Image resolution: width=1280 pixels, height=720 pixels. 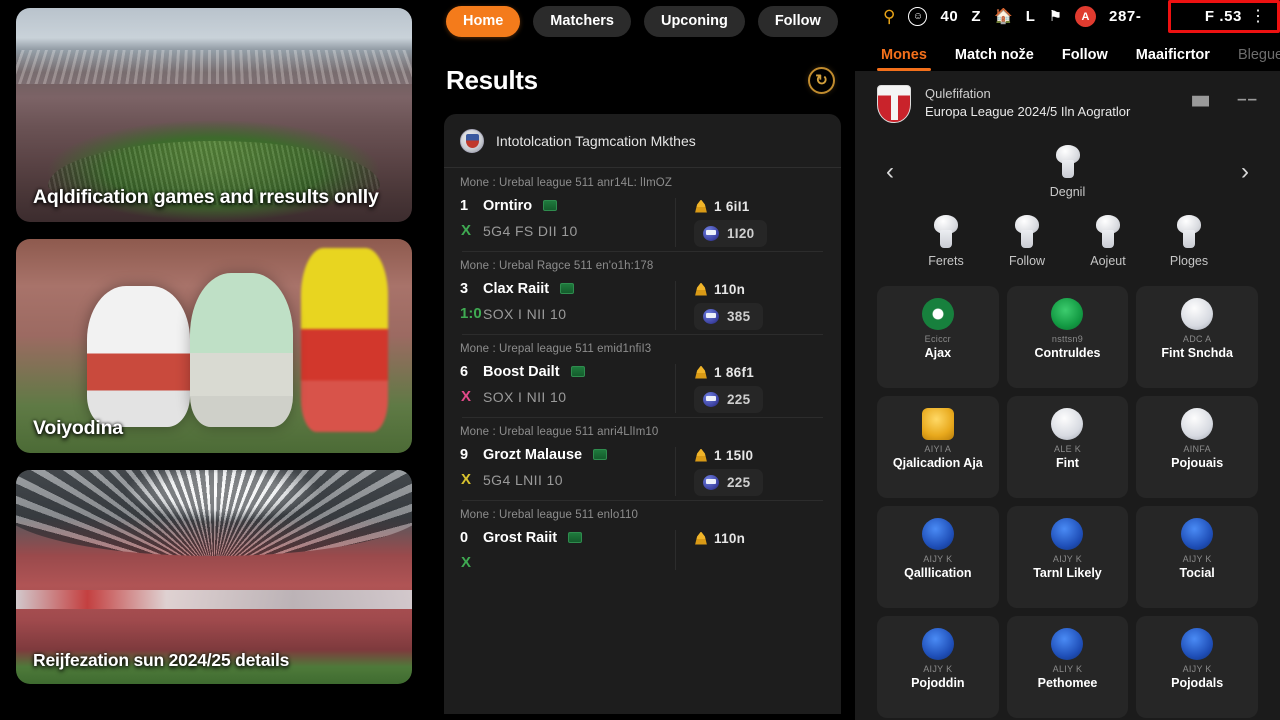 I want to click on green-flag-icon, so click(x=550, y=205).